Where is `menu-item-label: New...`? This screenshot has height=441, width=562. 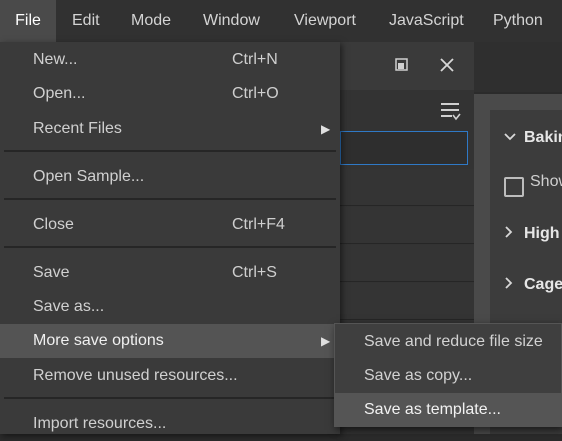 menu-item-label: New... is located at coordinates (55, 59).